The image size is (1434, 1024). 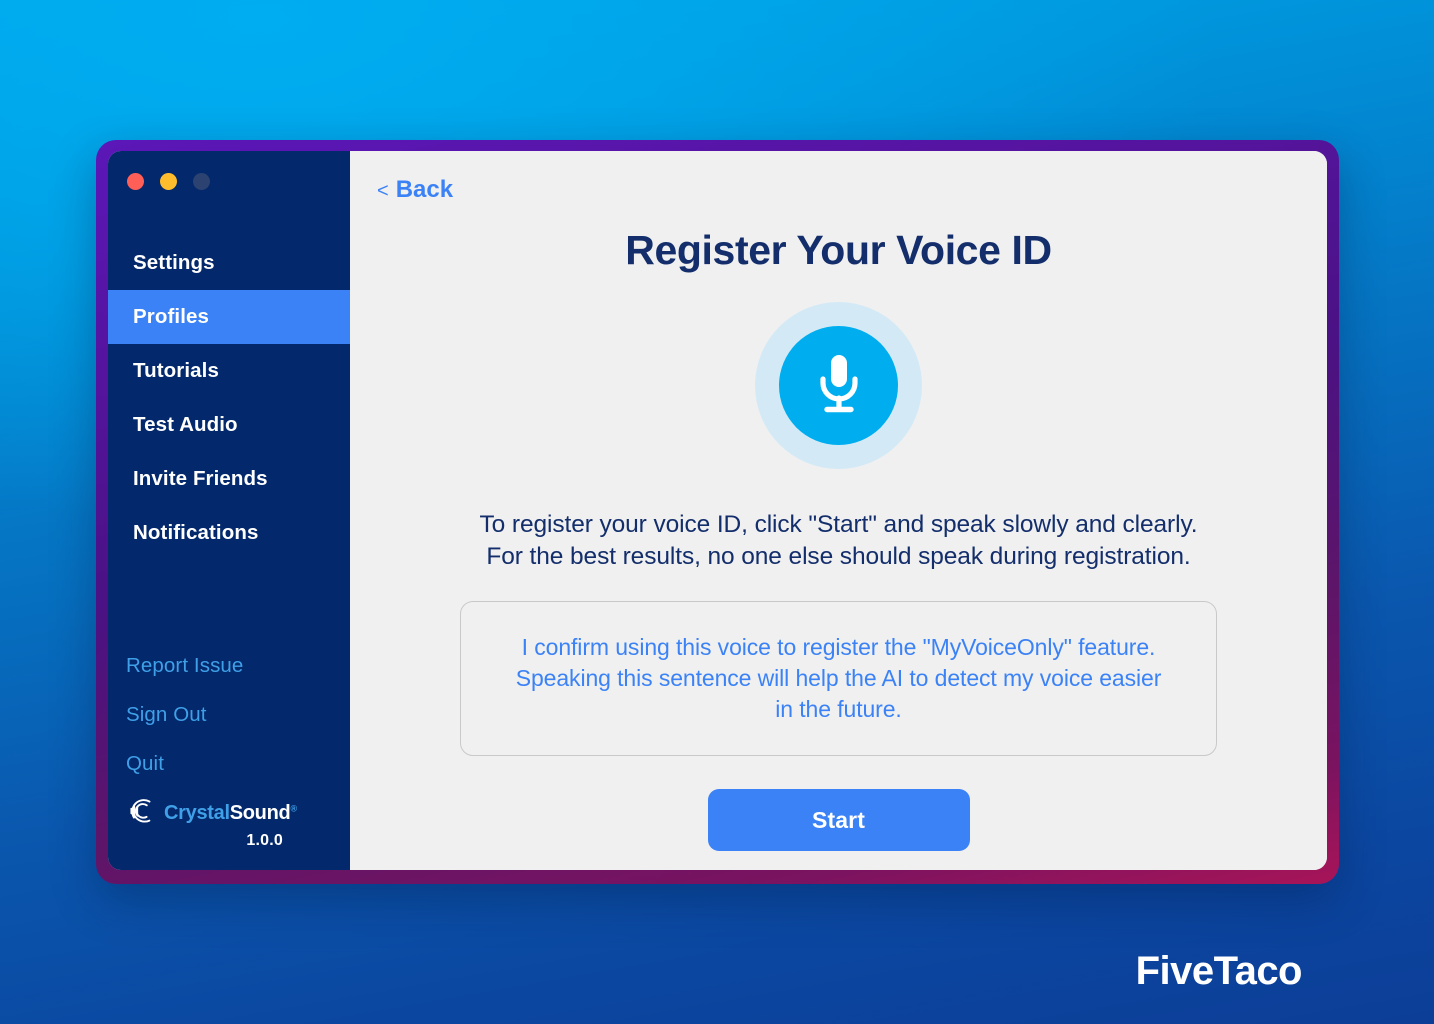 What do you see at coordinates (383, 191) in the screenshot?
I see `chevron-left-icon: <` at bounding box center [383, 191].